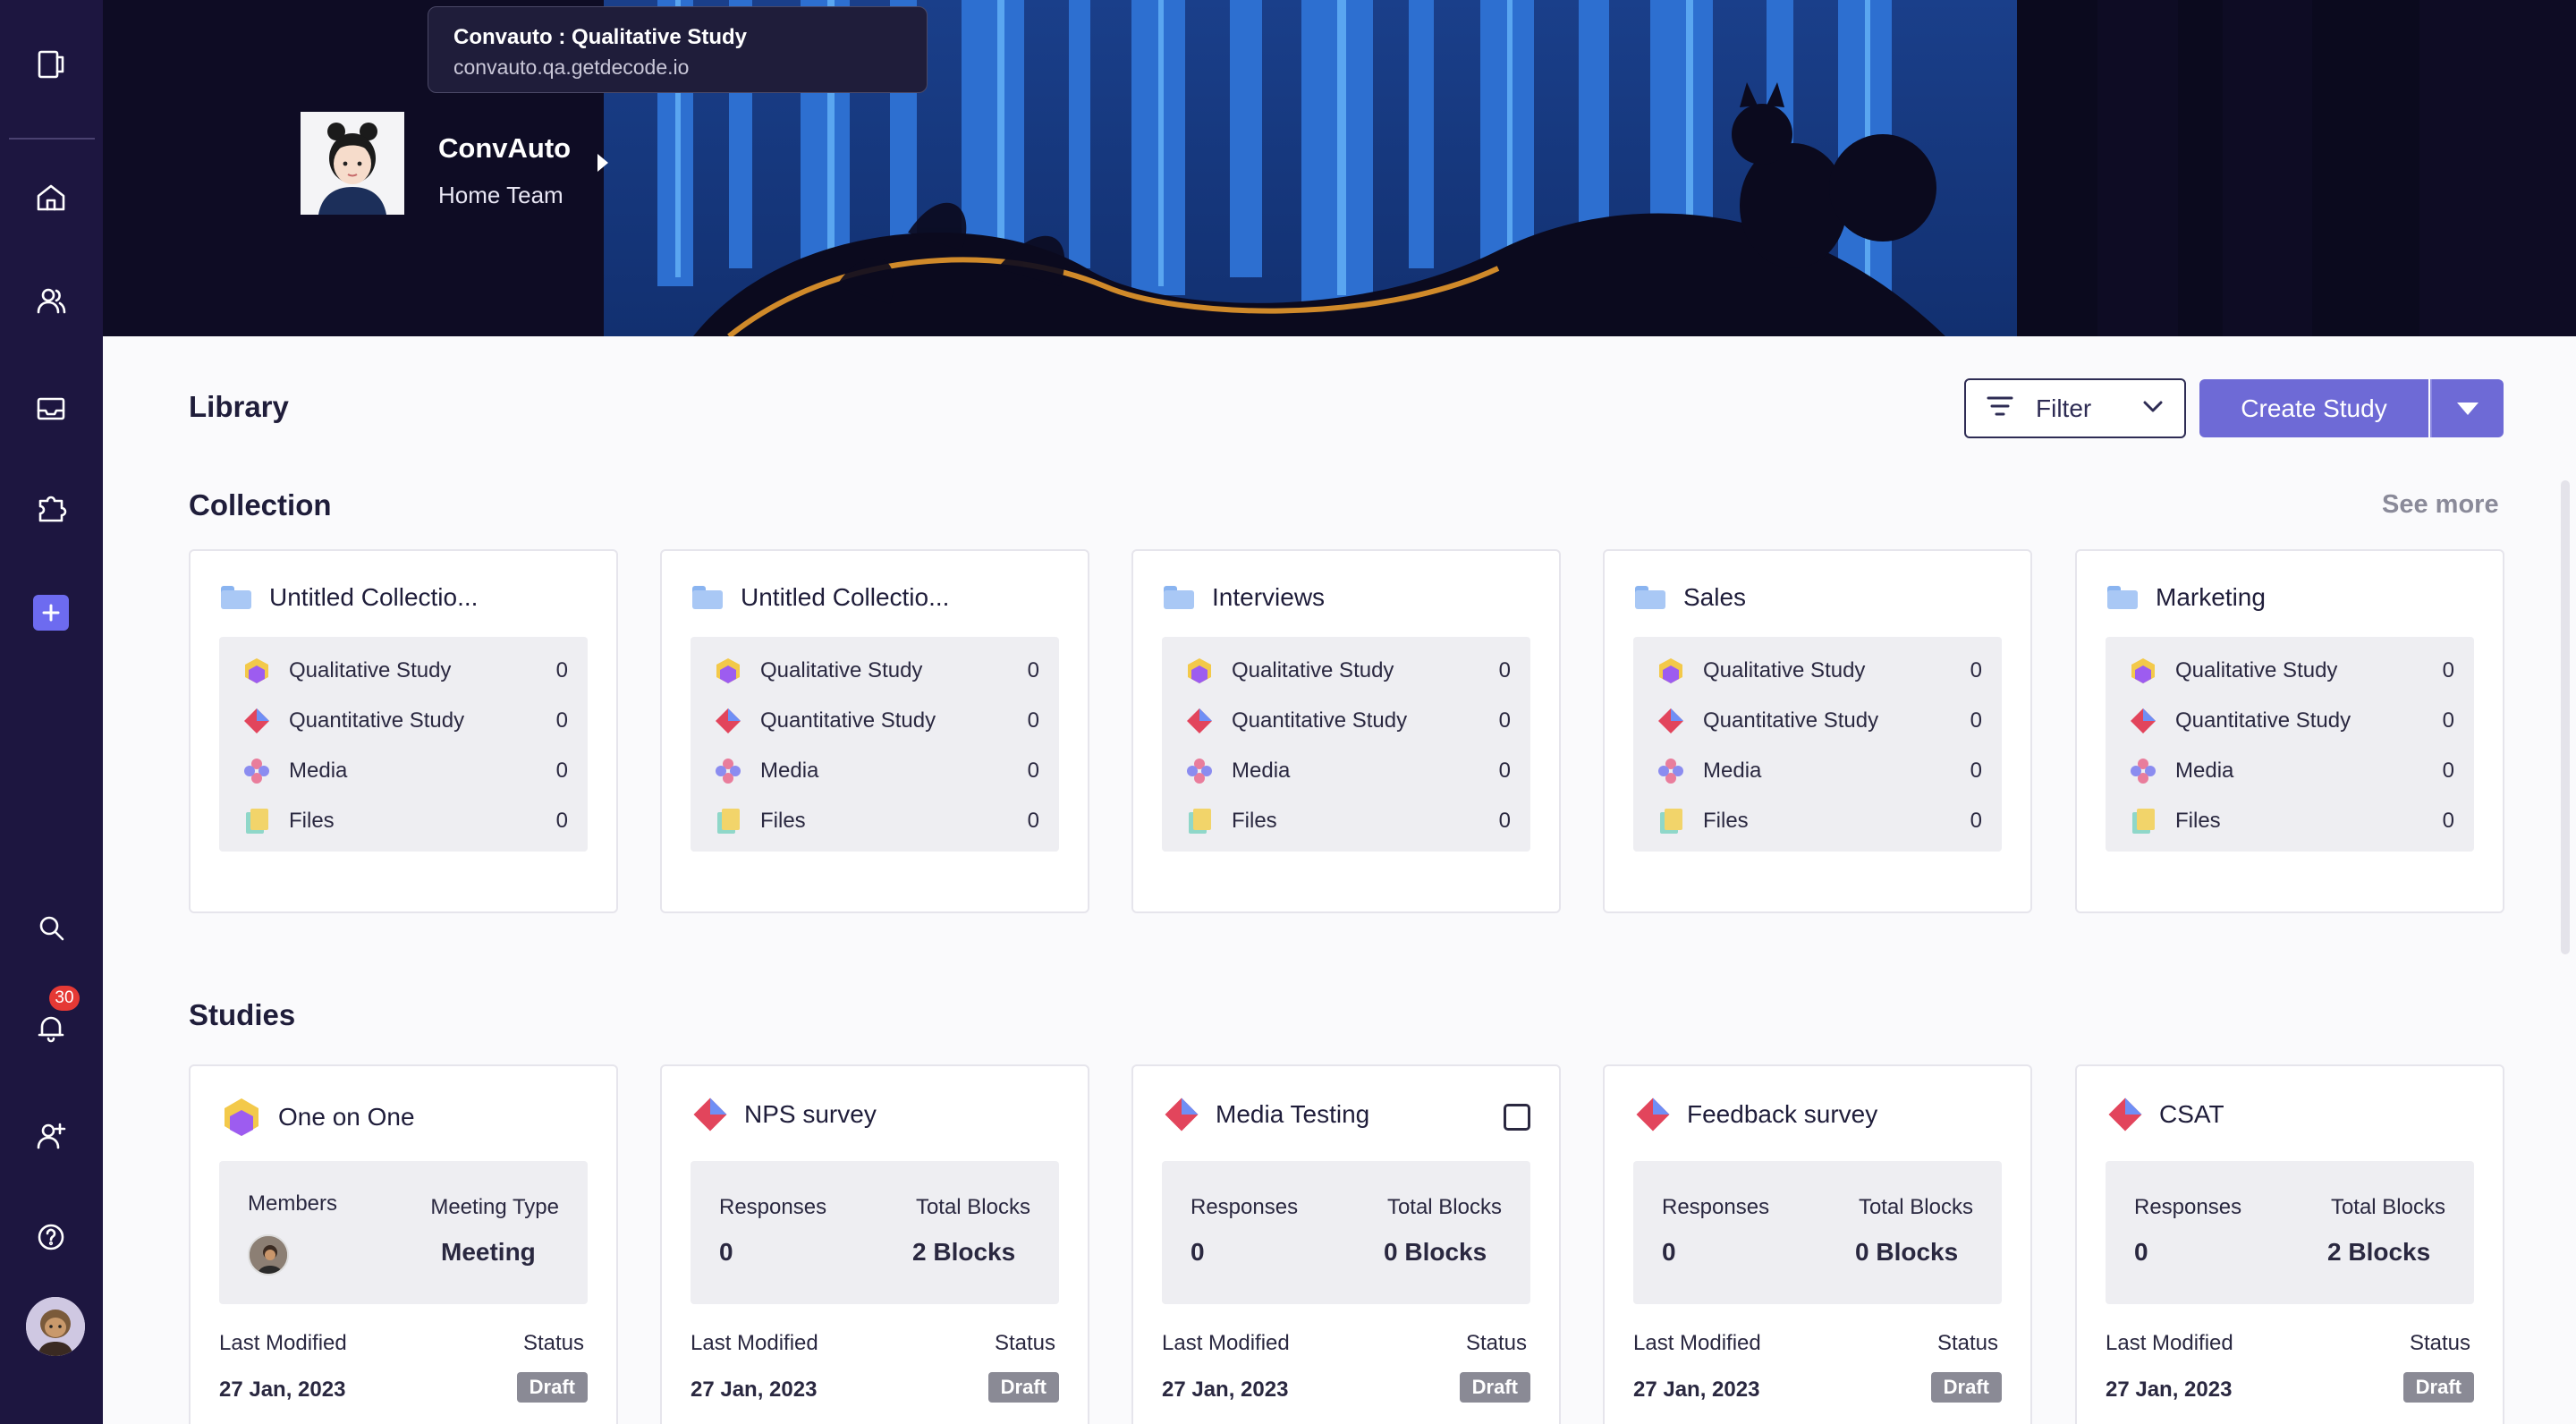 This screenshot has width=2576, height=1424. Describe the element at coordinates (51, 300) in the screenshot. I see `users-icon` at that location.